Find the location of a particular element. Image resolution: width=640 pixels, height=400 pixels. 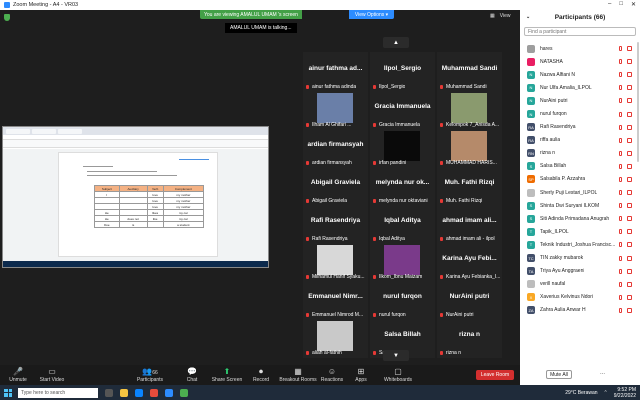

chevron-down-icon: ⌄ is located at coordinates (528, 17).